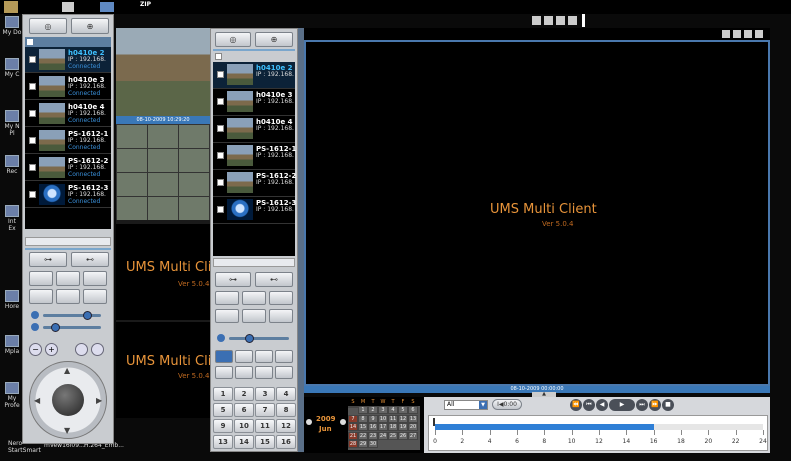  I want to click on channel-filter-select: All ▼, so click(466, 405).